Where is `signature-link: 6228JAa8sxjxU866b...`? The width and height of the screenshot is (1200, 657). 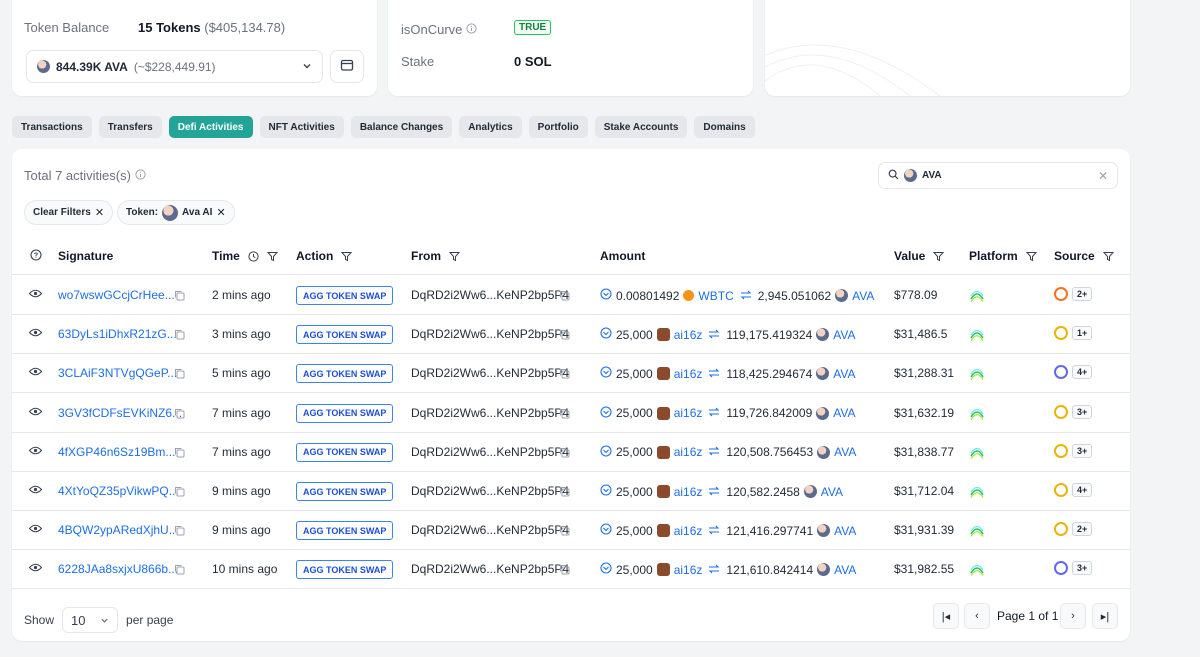
signature-link: 6228JAa8sxjxU866b... is located at coordinates (118, 569).